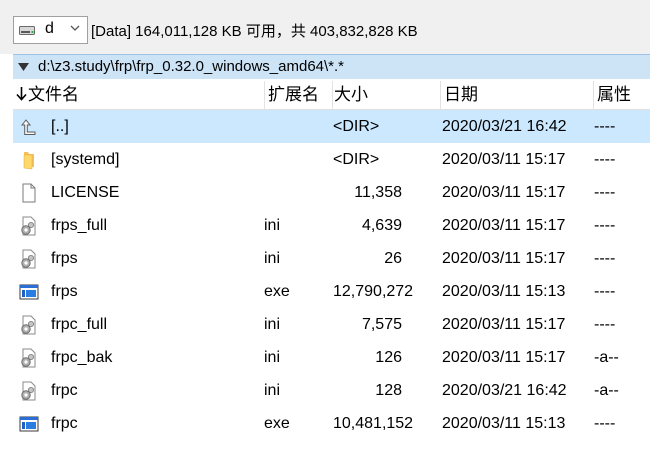  What do you see at coordinates (331, 159) in the screenshot?
I see `file-row: [systemd] <DIR> 2020/03/11 15:17 ----` at bounding box center [331, 159].